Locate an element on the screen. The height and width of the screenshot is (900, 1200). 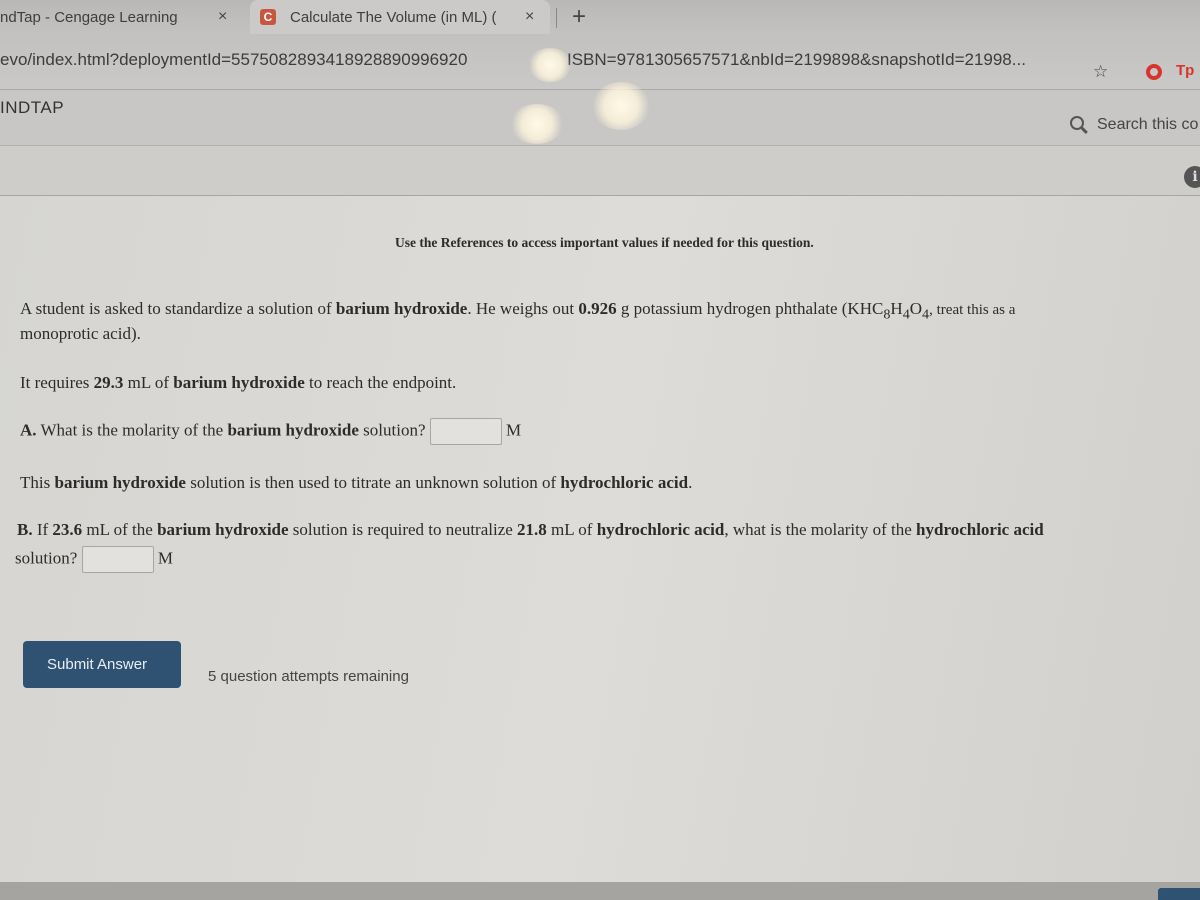
opera-extension-icon is located at coordinates (1154, 72).